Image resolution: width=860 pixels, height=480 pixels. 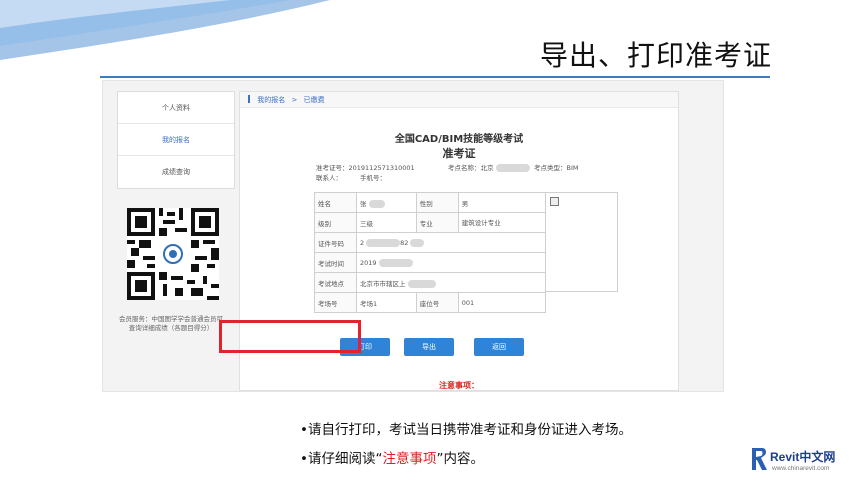 What do you see at coordinates (451, 282) in the screenshot?
I see `exam-location-value: 北京市市辖区上` at bounding box center [451, 282].